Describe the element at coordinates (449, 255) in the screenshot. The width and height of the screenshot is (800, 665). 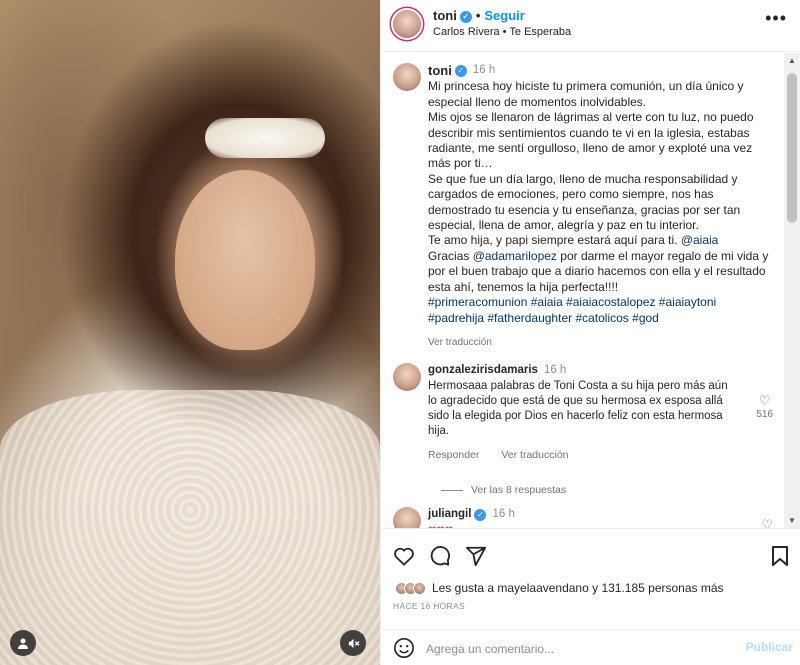
I see `caption-p5-text-a: Gracias` at that location.